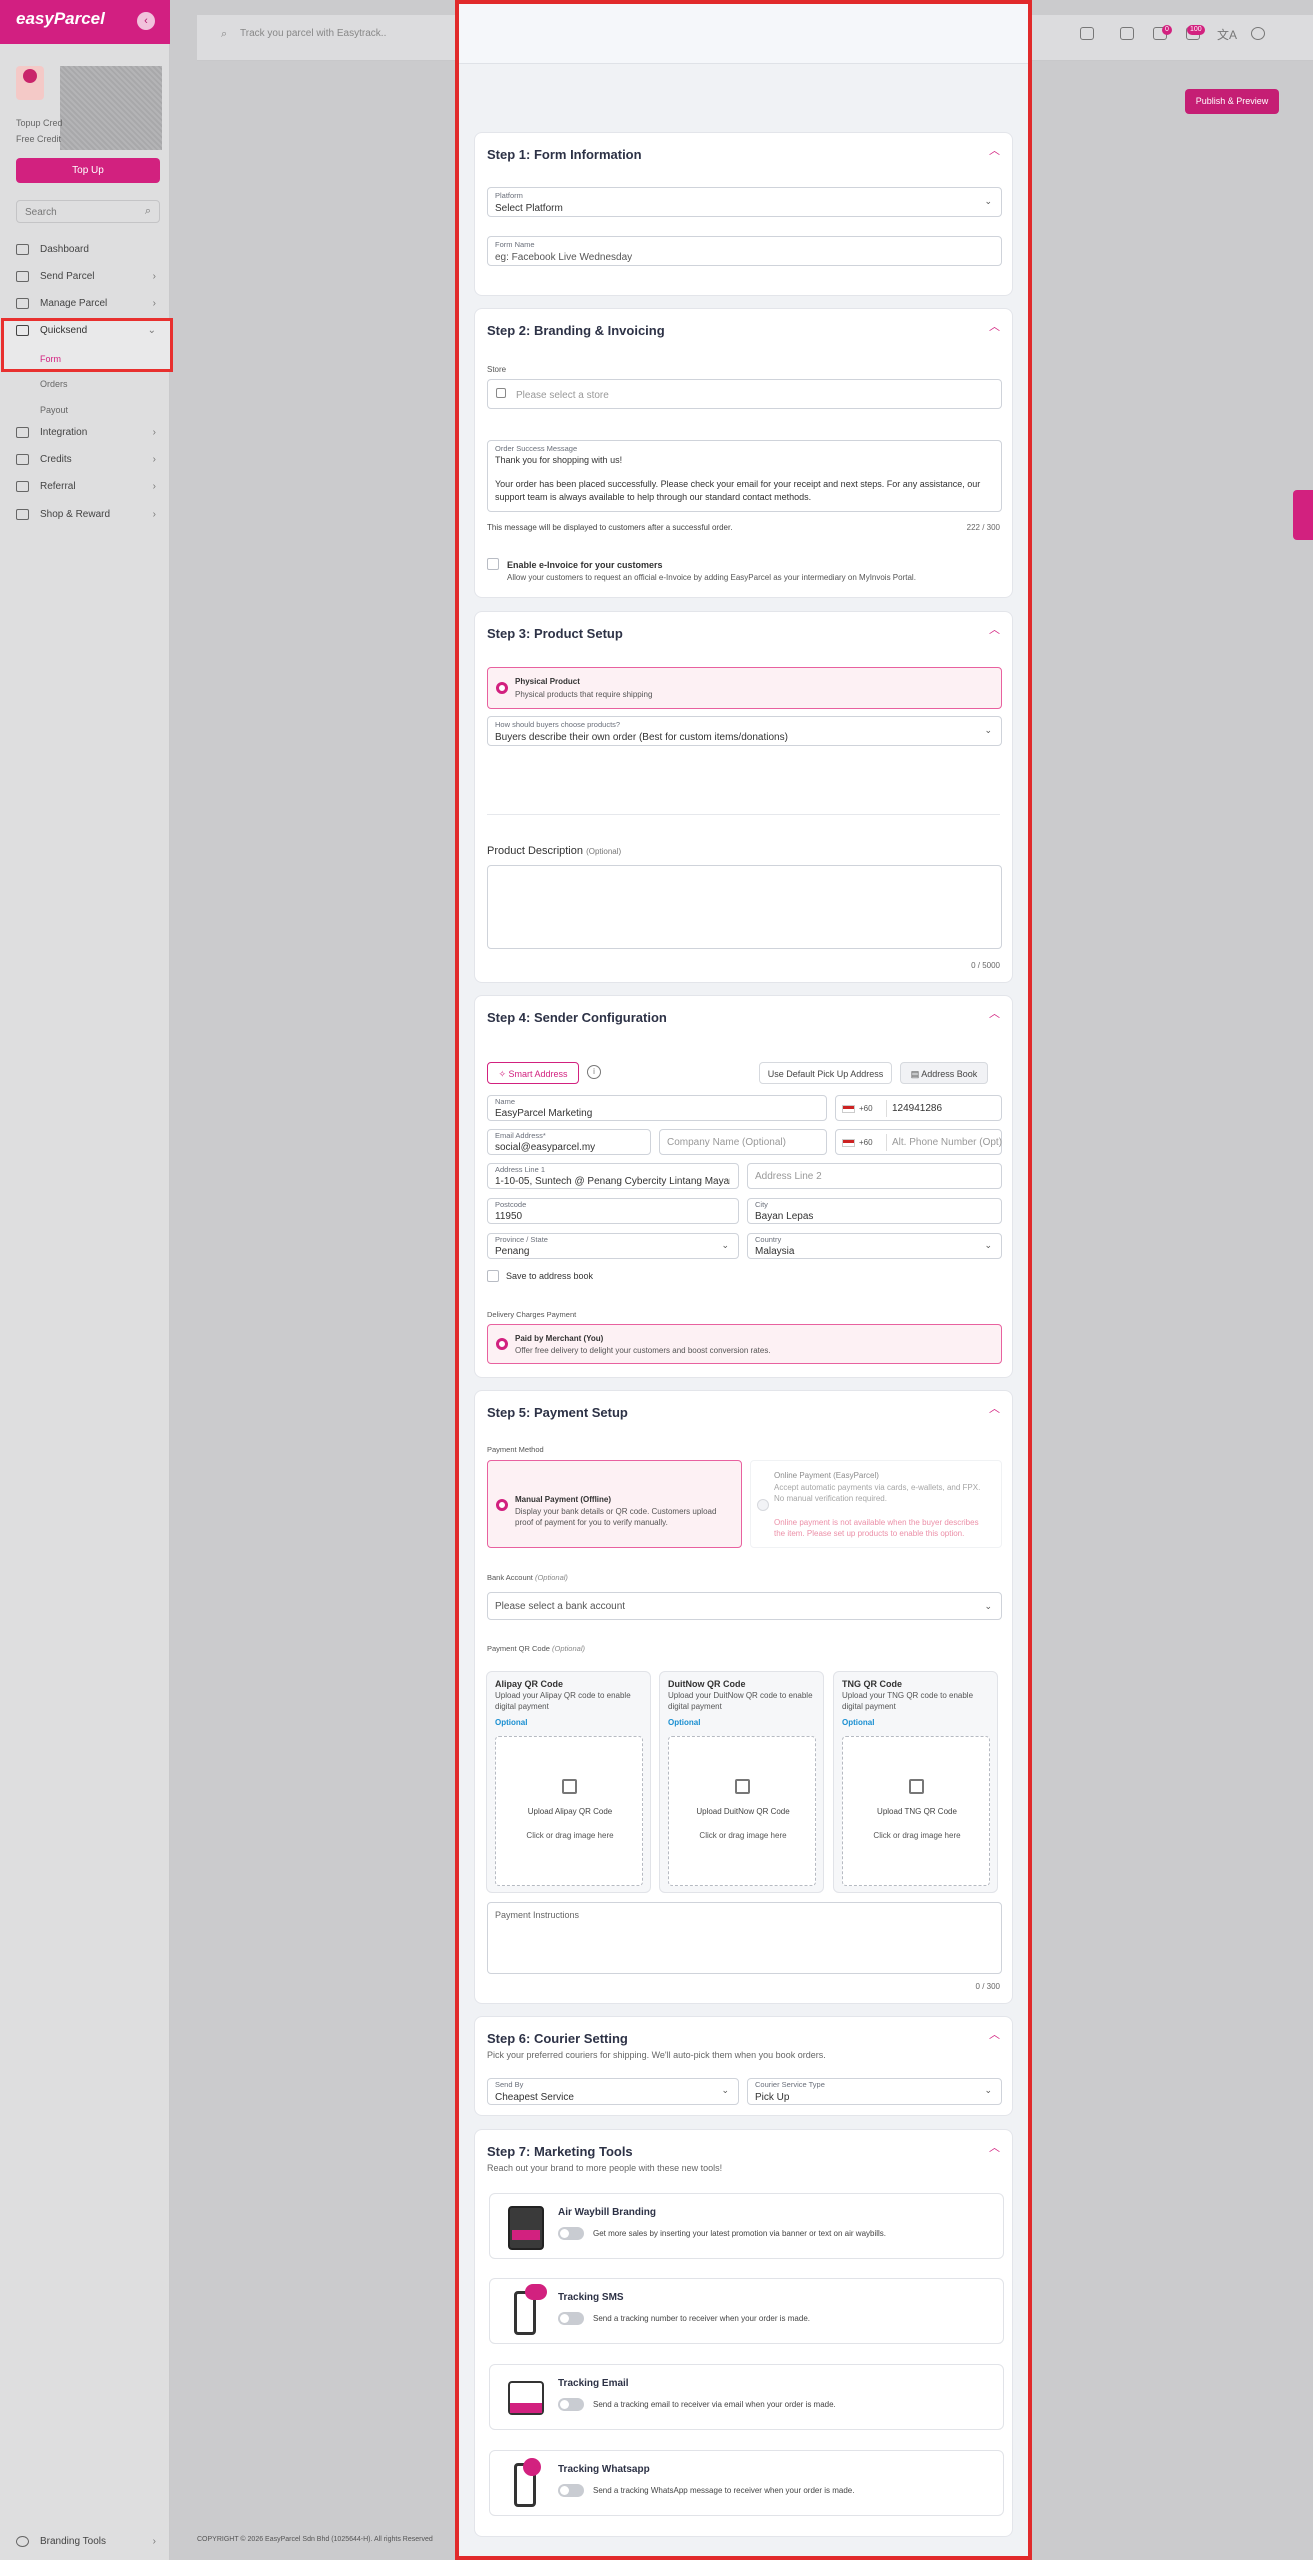  Describe the element at coordinates (88, 170) in the screenshot. I see `top-up-button: Top Up` at that location.